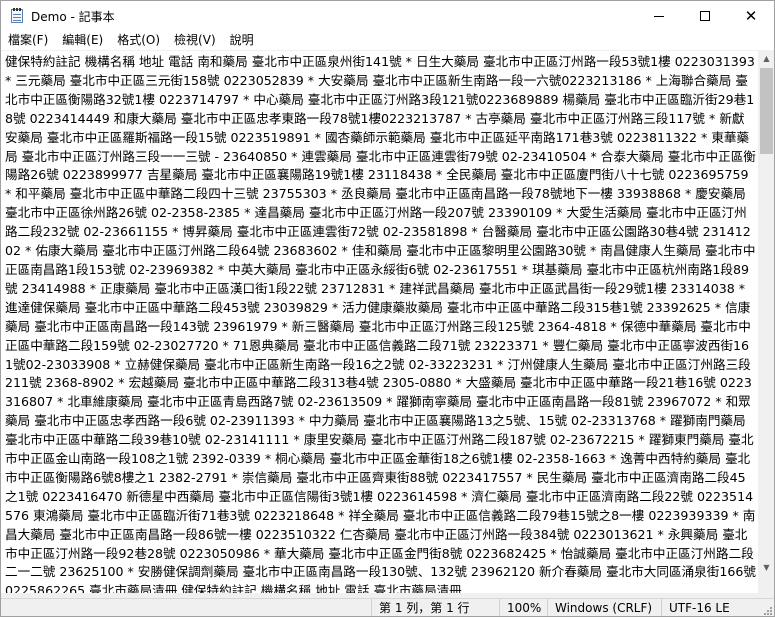  I want to click on resize-grip-icon, so click(767, 610).